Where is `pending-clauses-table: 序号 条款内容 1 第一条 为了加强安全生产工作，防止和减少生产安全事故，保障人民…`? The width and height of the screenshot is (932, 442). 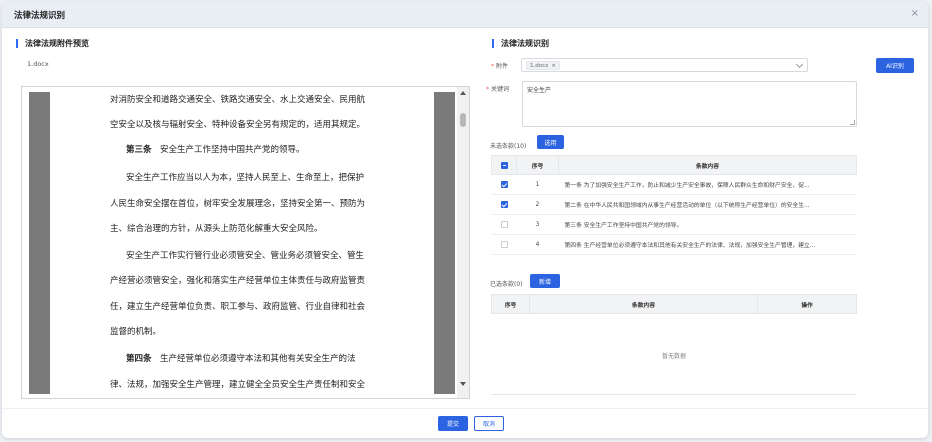 pending-clauses-table: 序号 条款内容 1 第一条 为了加强安全生产工作，防止和减少生产安全事故，保障人民… is located at coordinates (674, 205).